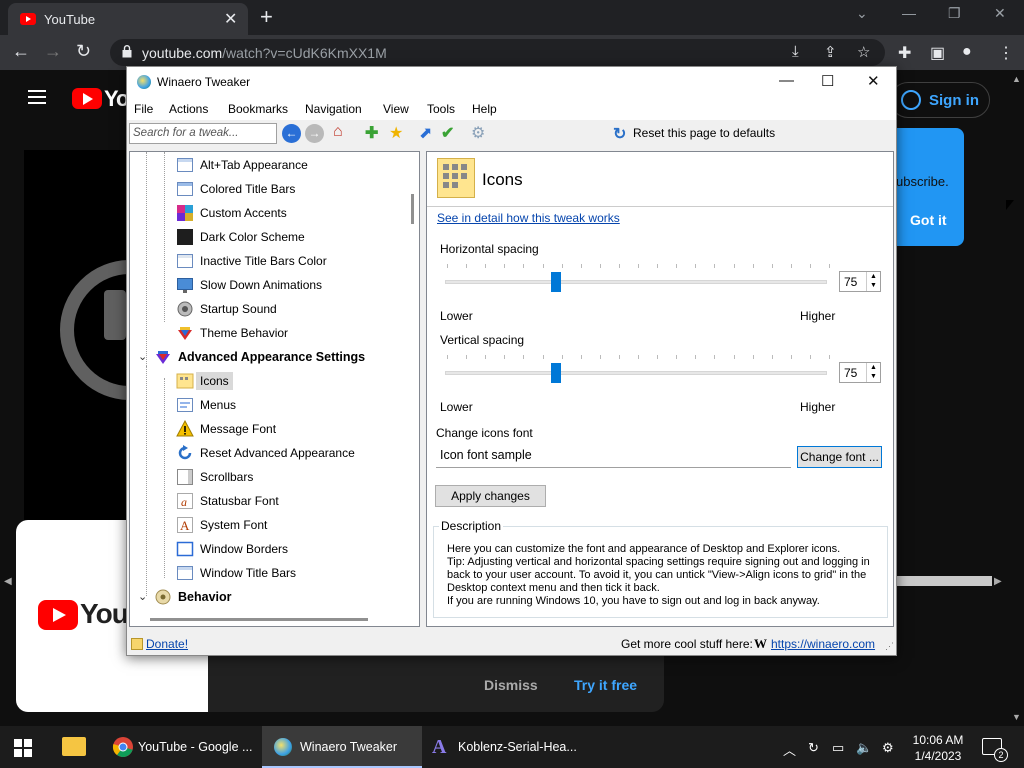  What do you see at coordinates (185, 285) in the screenshot?
I see `monitor-icon` at bounding box center [185, 285].